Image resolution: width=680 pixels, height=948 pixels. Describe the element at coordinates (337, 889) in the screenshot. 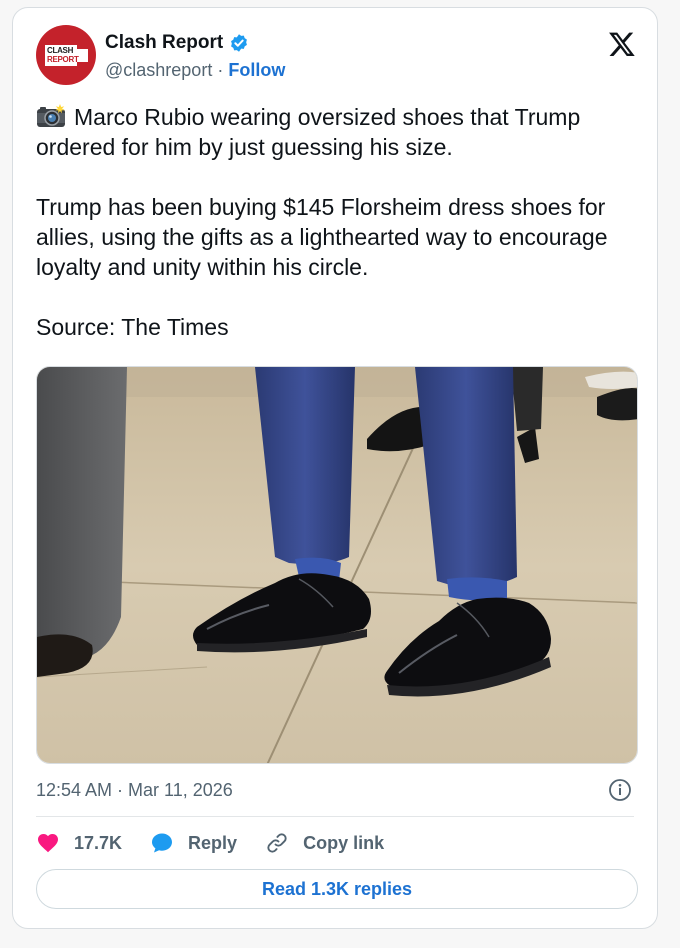

I see `read-replies-button: Read 1.3K replies` at that location.